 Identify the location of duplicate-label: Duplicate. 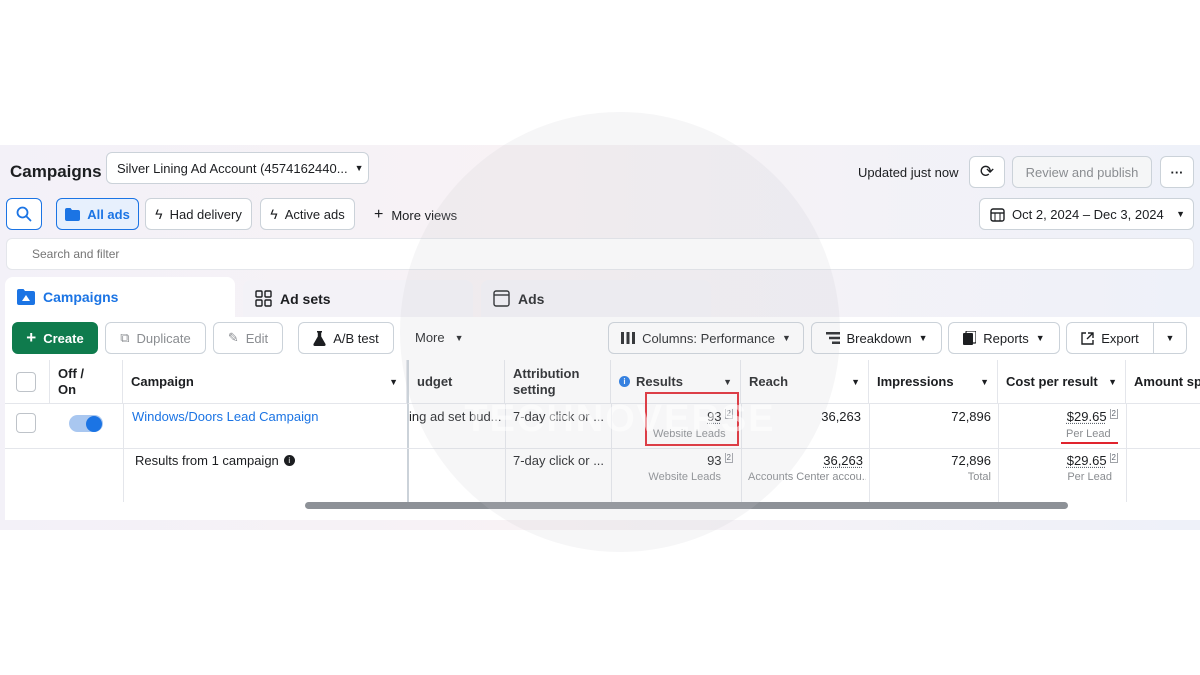
(163, 338).